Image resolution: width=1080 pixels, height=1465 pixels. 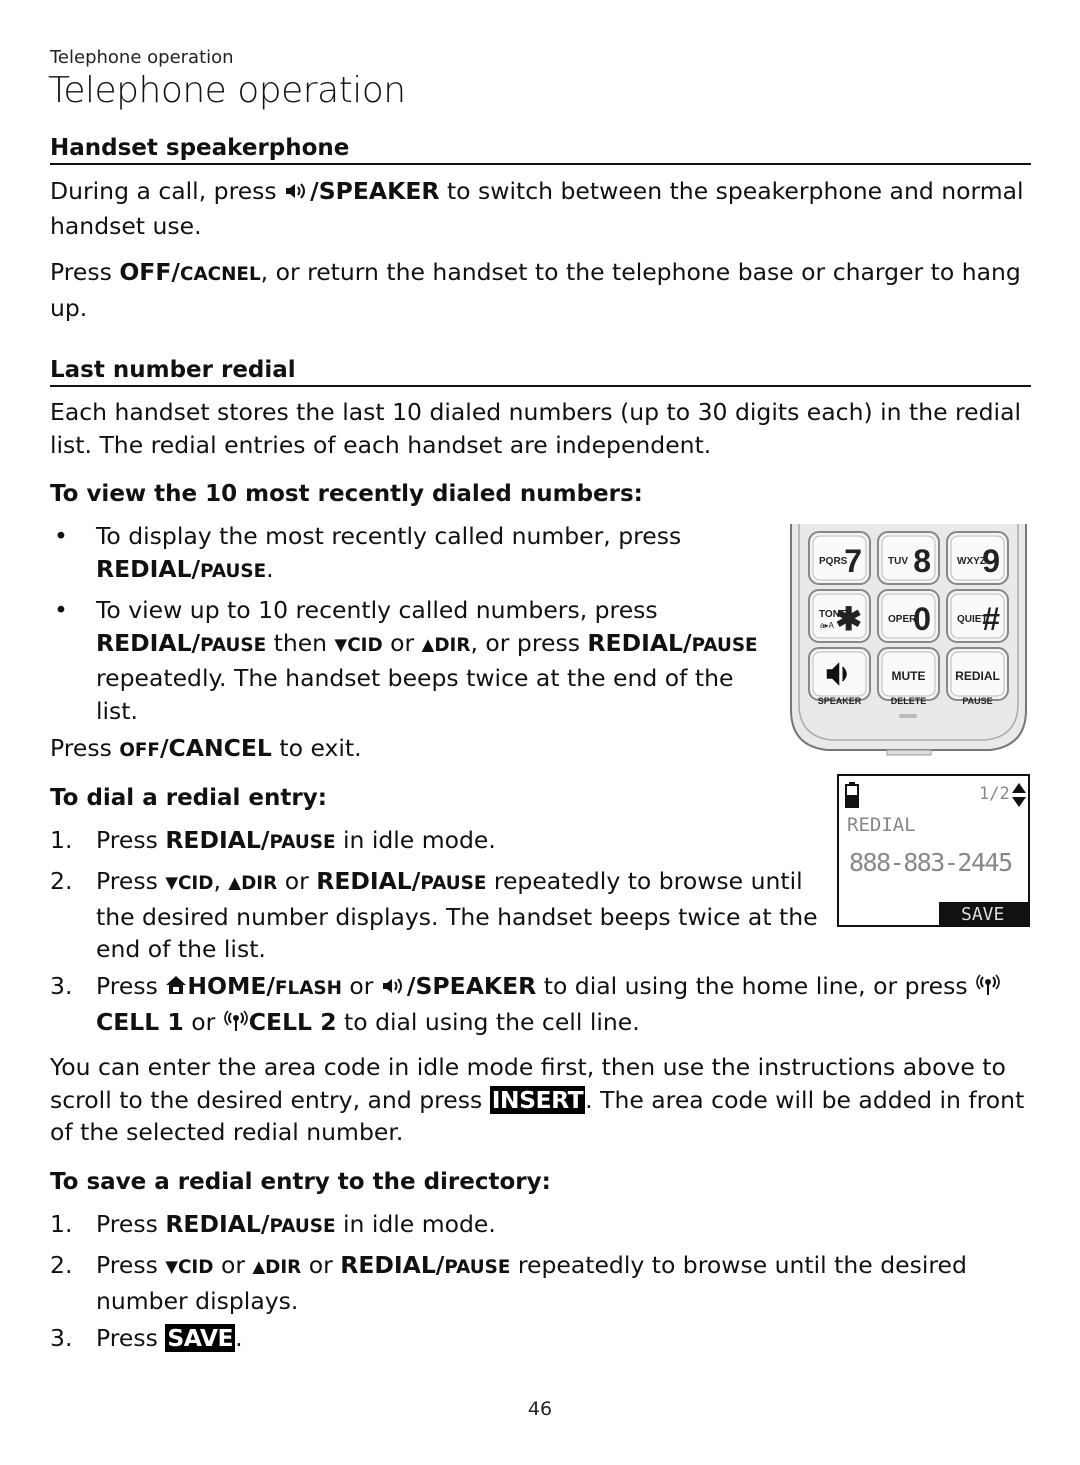 What do you see at coordinates (991, 561) in the screenshot?
I see `key-digit: 9` at bounding box center [991, 561].